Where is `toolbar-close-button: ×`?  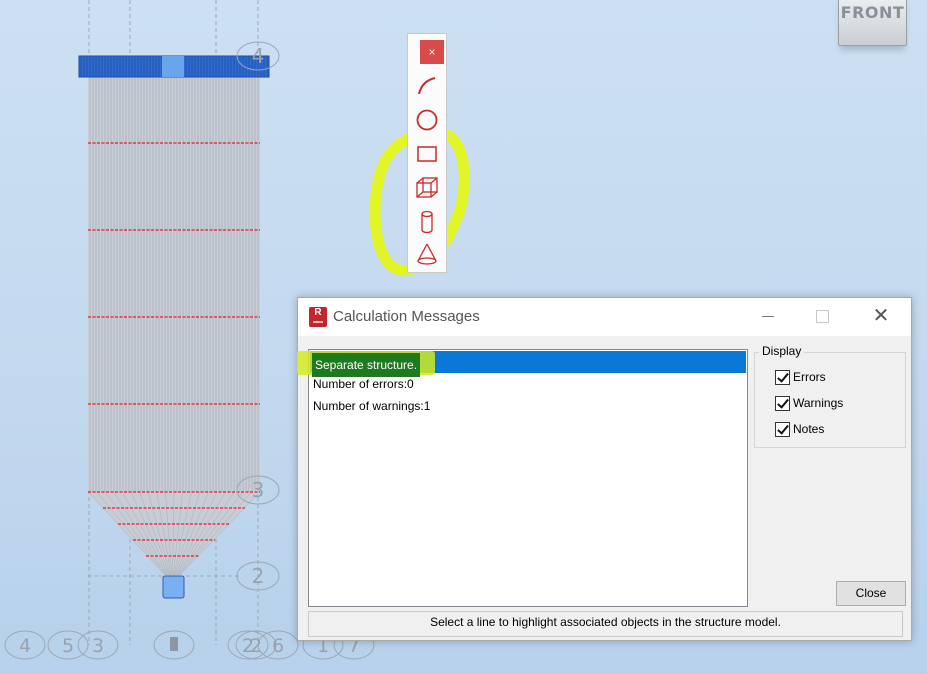
toolbar-close-button: × is located at coordinates (432, 52).